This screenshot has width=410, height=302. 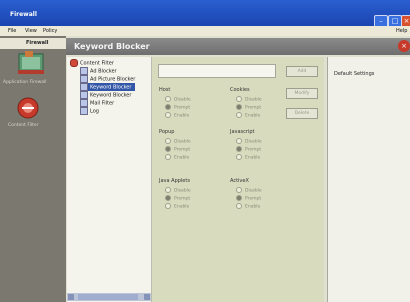 What do you see at coordinates (302, 93) in the screenshot?
I see `modify-button: Modify` at bounding box center [302, 93].